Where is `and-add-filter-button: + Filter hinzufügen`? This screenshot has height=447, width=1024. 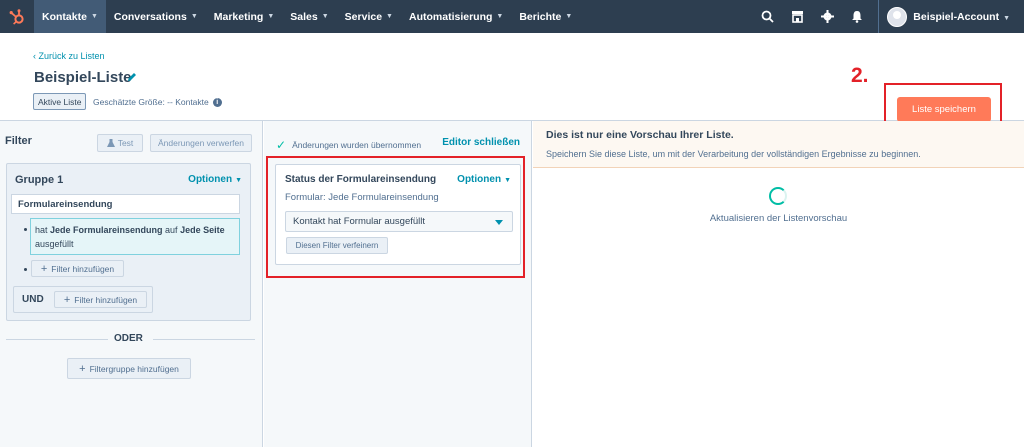
and-add-filter-button: + Filter hinzufügen is located at coordinates (100, 299).